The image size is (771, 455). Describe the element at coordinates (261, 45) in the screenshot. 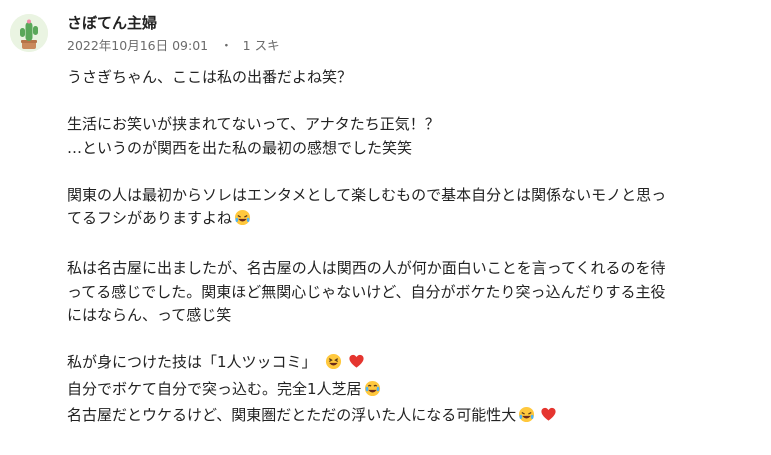

I see `like-count: 1 スキ` at that location.